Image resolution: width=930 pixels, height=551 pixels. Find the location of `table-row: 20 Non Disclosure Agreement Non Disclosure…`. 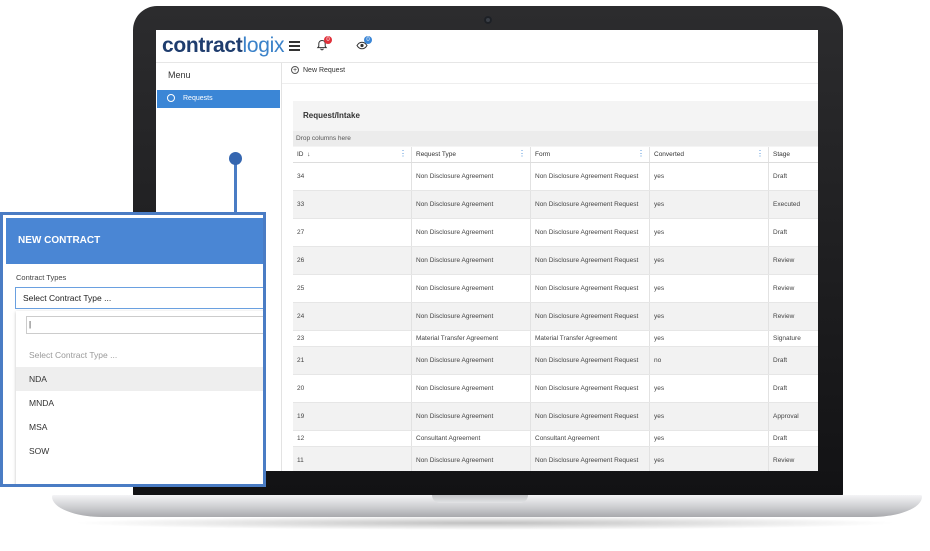

table-row: 20 Non Disclosure Agreement Non Disclosure… is located at coordinates (555, 389).